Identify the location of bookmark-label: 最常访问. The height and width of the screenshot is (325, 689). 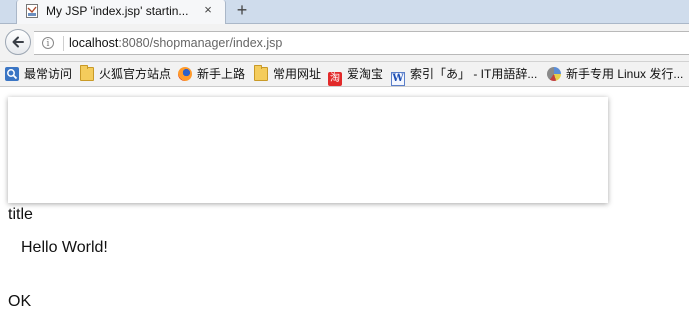
(48, 74).